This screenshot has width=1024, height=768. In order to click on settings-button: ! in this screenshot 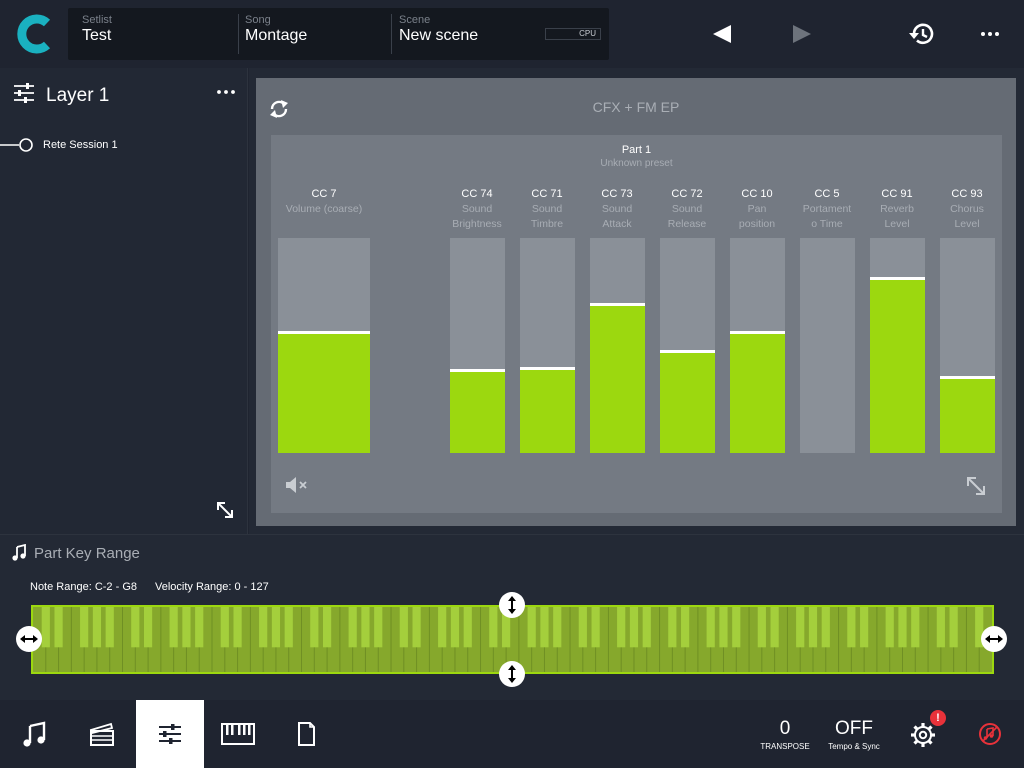, I will do `click(922, 734)`.